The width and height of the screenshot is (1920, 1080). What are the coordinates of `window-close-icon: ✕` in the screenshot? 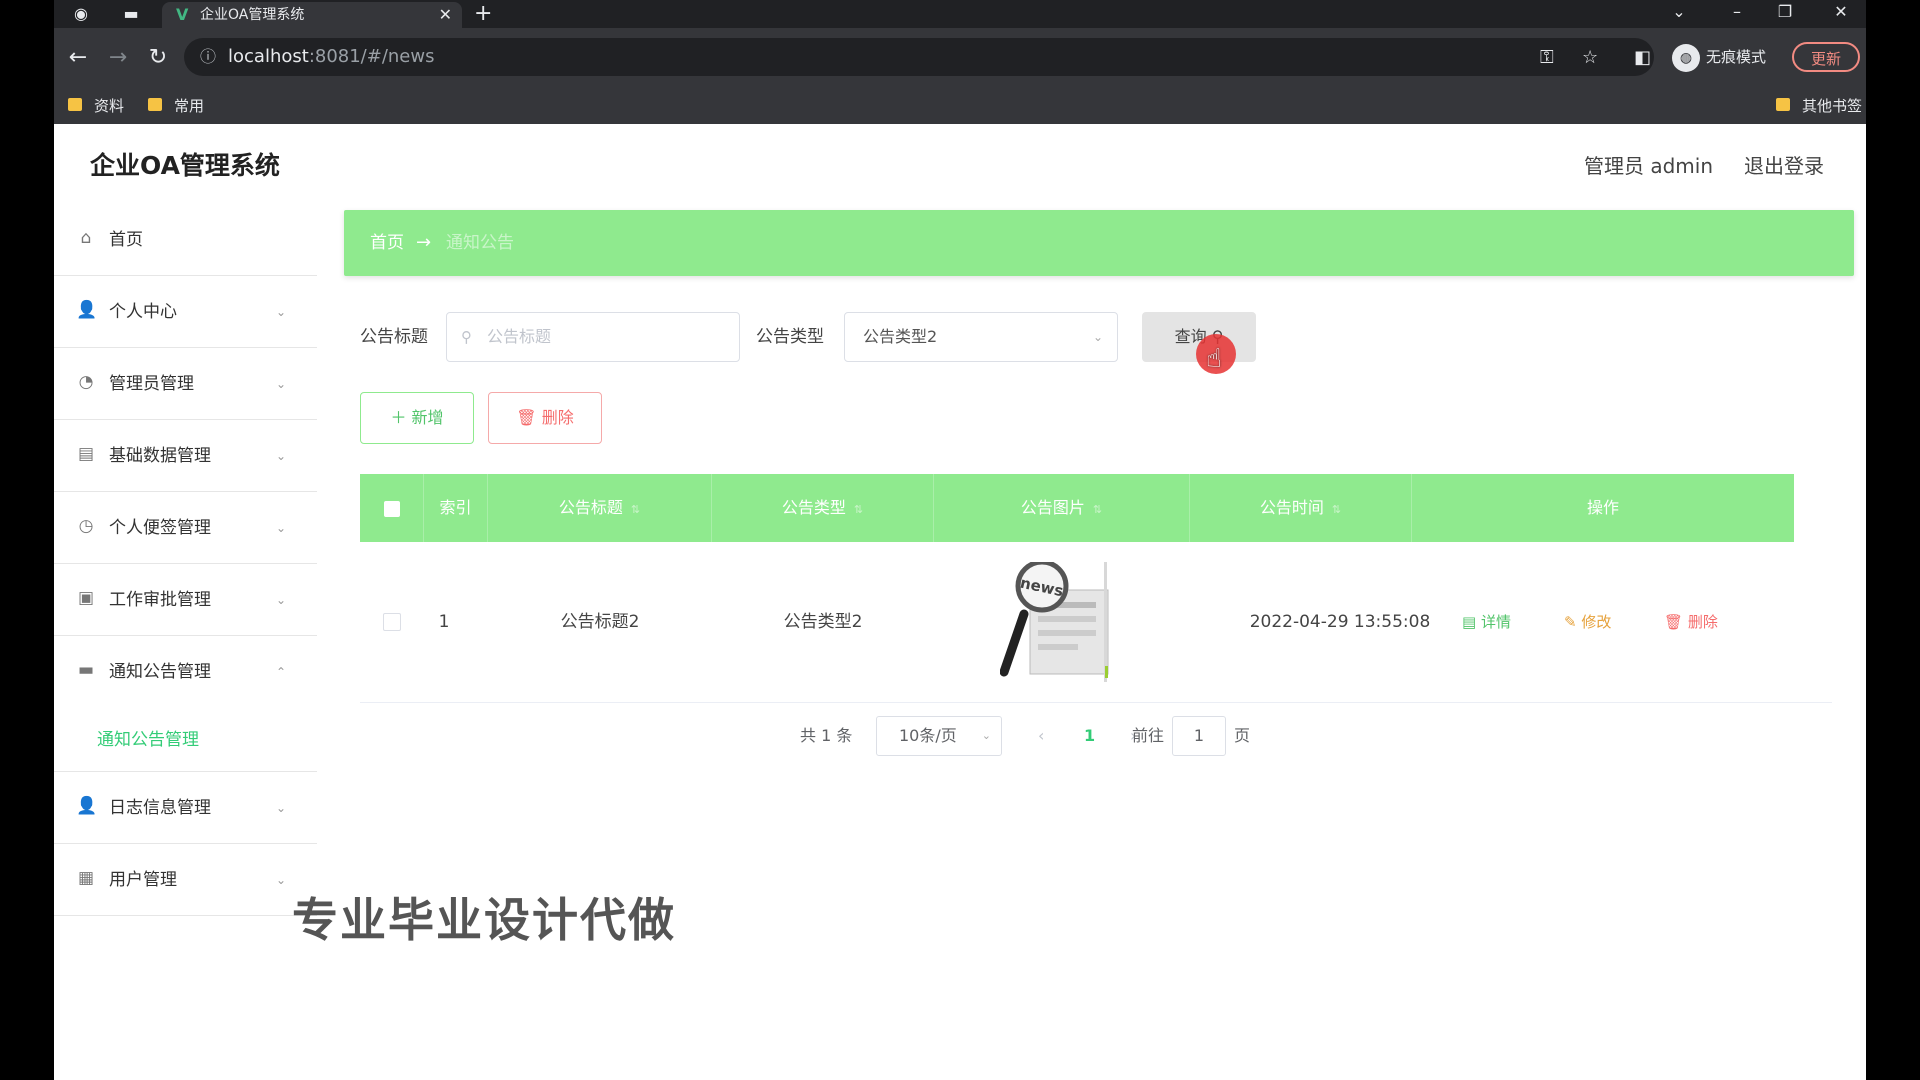 It's located at (1841, 12).